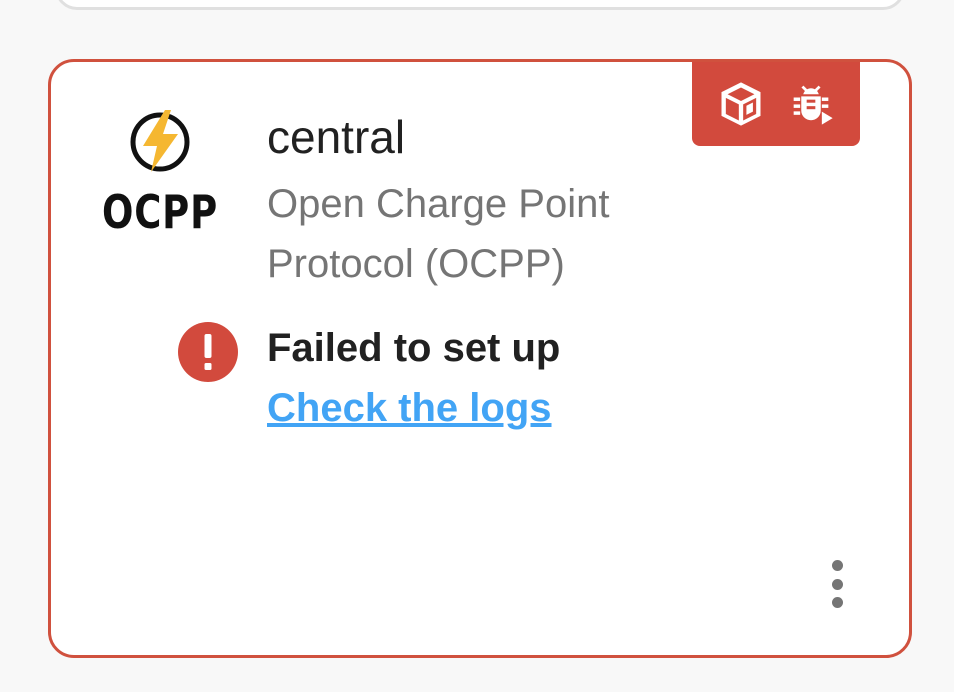 The width and height of the screenshot is (954, 692). What do you see at coordinates (837, 565) in the screenshot?
I see `dots-vertical-icon` at bounding box center [837, 565].